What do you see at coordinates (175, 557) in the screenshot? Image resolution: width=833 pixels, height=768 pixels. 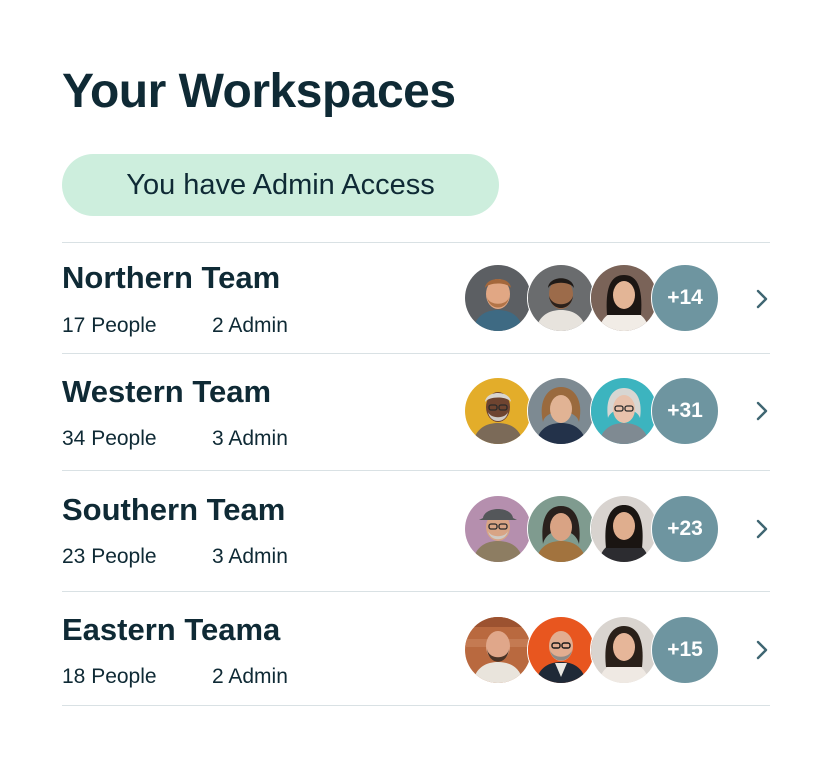 I see `team-meta: 23 People 3 Admin` at bounding box center [175, 557].